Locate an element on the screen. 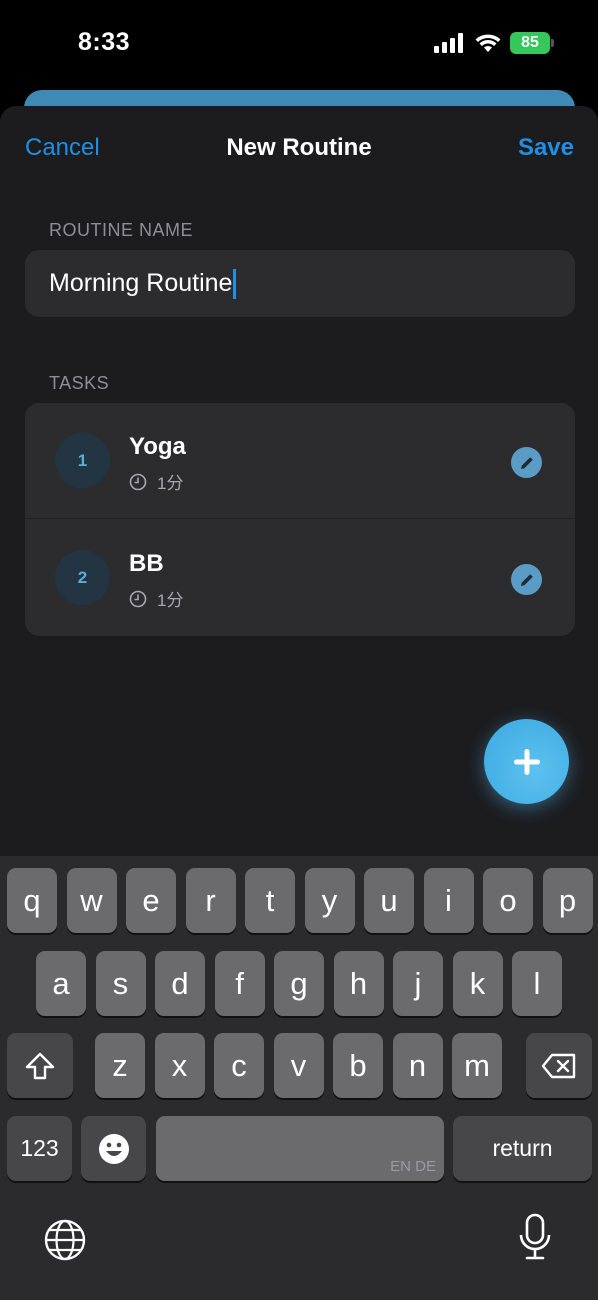 The image size is (598, 1300). shift-icon is located at coordinates (40, 1065).